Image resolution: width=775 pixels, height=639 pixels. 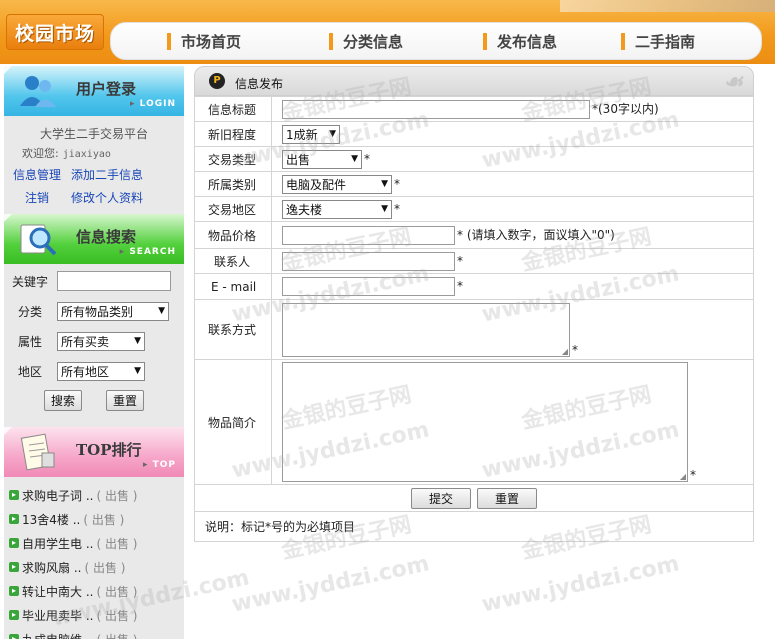 I want to click on row-area: 交易地区 逸夫楼 ▼ *, so click(x=474, y=209).